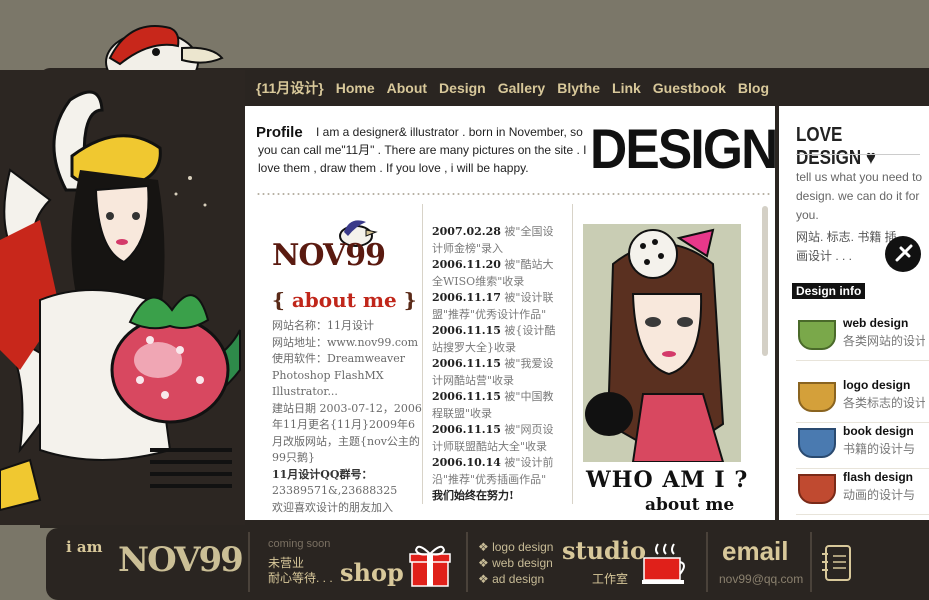 The image size is (929, 600). What do you see at coordinates (497, 372) in the screenshot?
I see `news-item: 2006.11.15 被"我爱设计网酷站营"收录` at bounding box center [497, 372].